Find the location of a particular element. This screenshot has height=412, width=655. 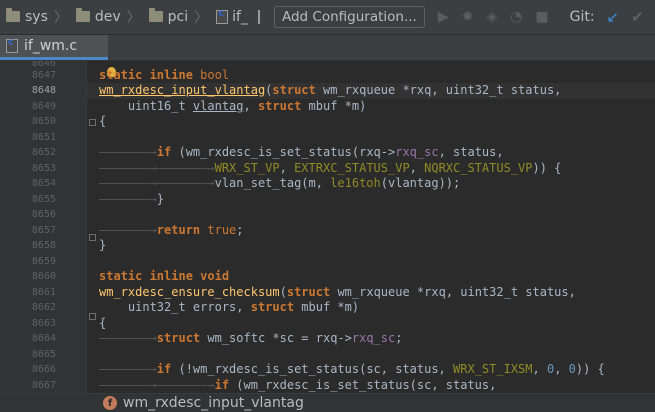

line-number: 8655 is located at coordinates (43, 199).